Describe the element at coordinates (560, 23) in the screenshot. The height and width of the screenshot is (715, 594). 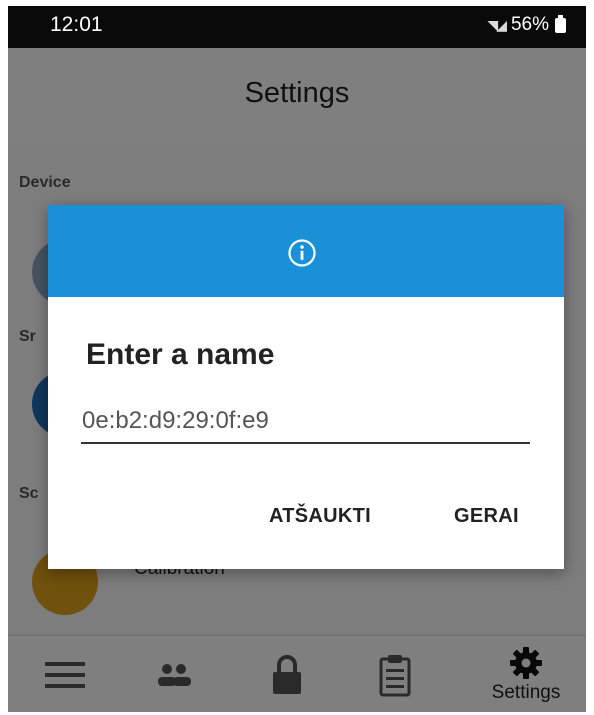
I see `battery-icon` at that location.